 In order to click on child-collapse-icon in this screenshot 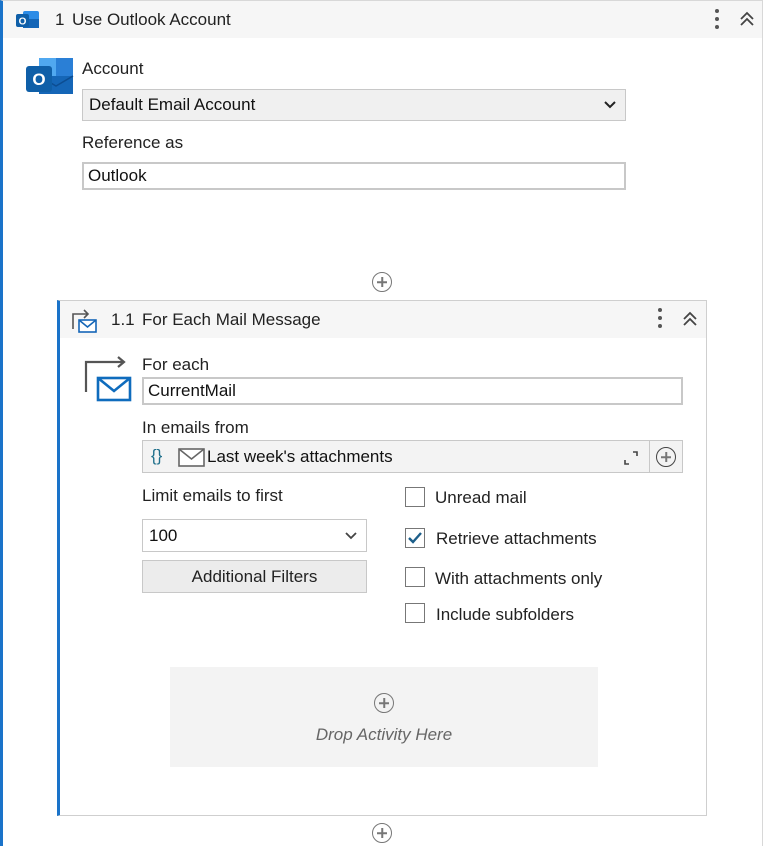, I will do `click(690, 319)`.